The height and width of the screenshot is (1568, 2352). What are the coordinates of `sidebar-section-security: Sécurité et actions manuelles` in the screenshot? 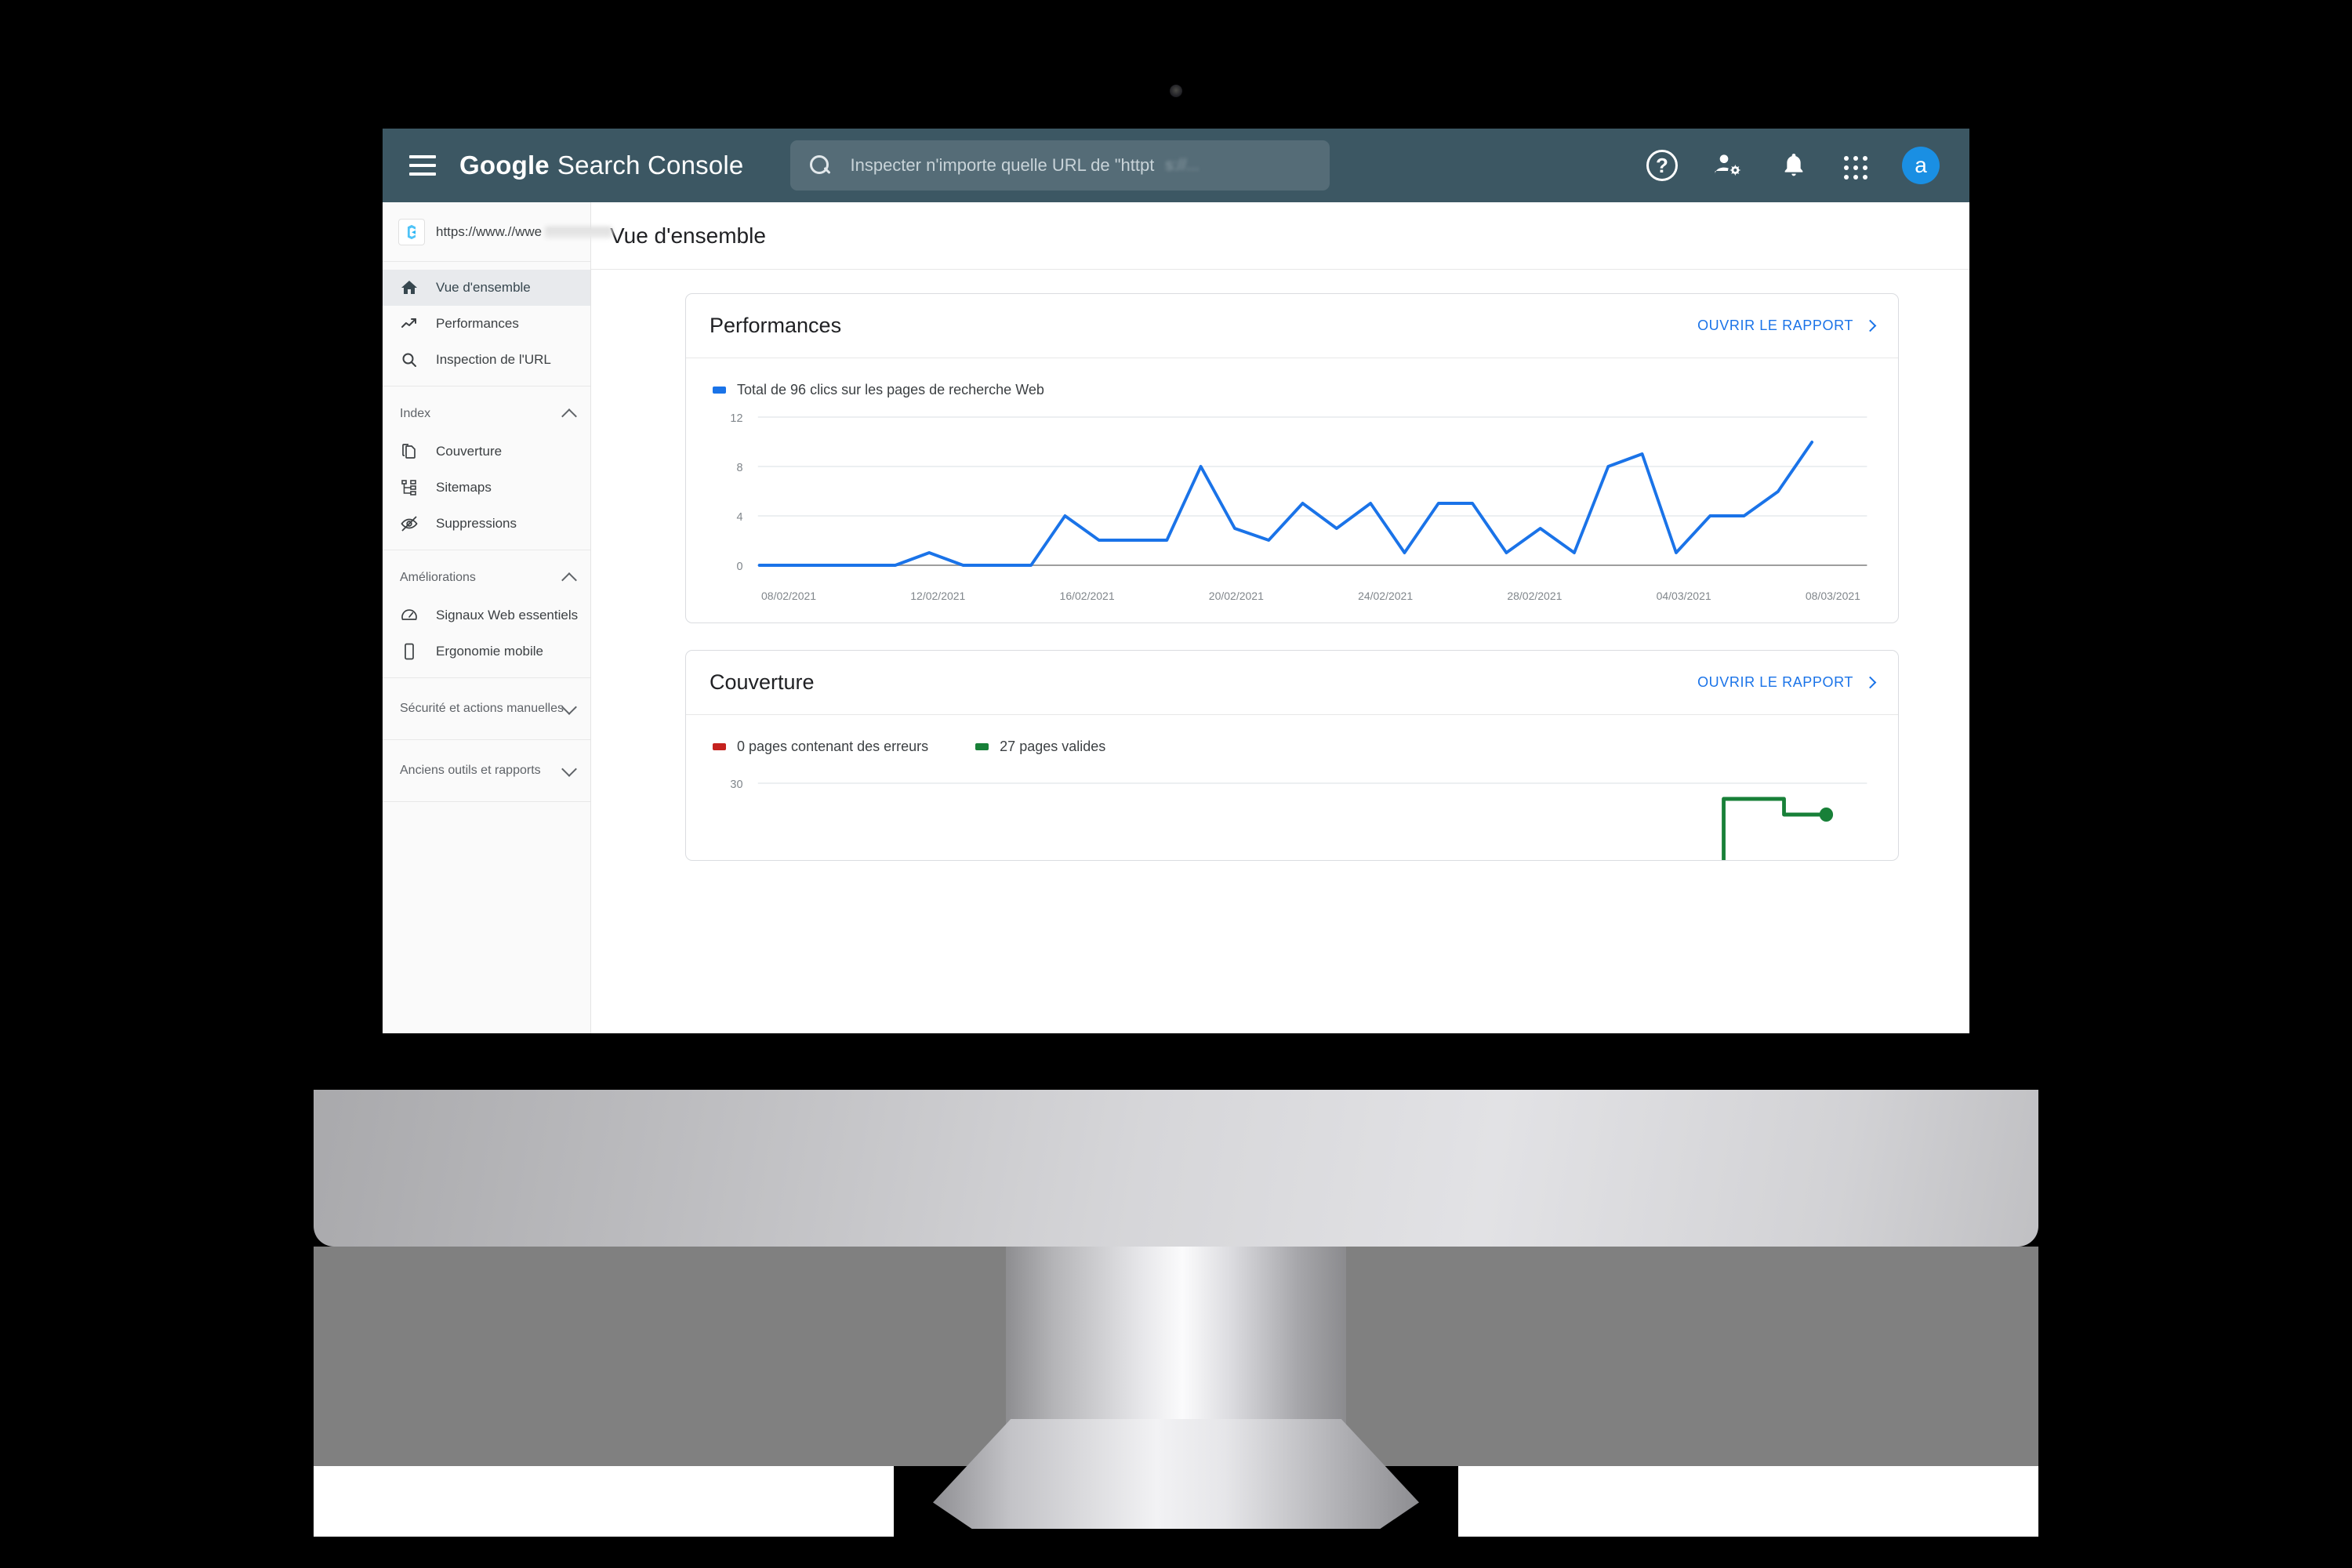 It's located at (486, 709).